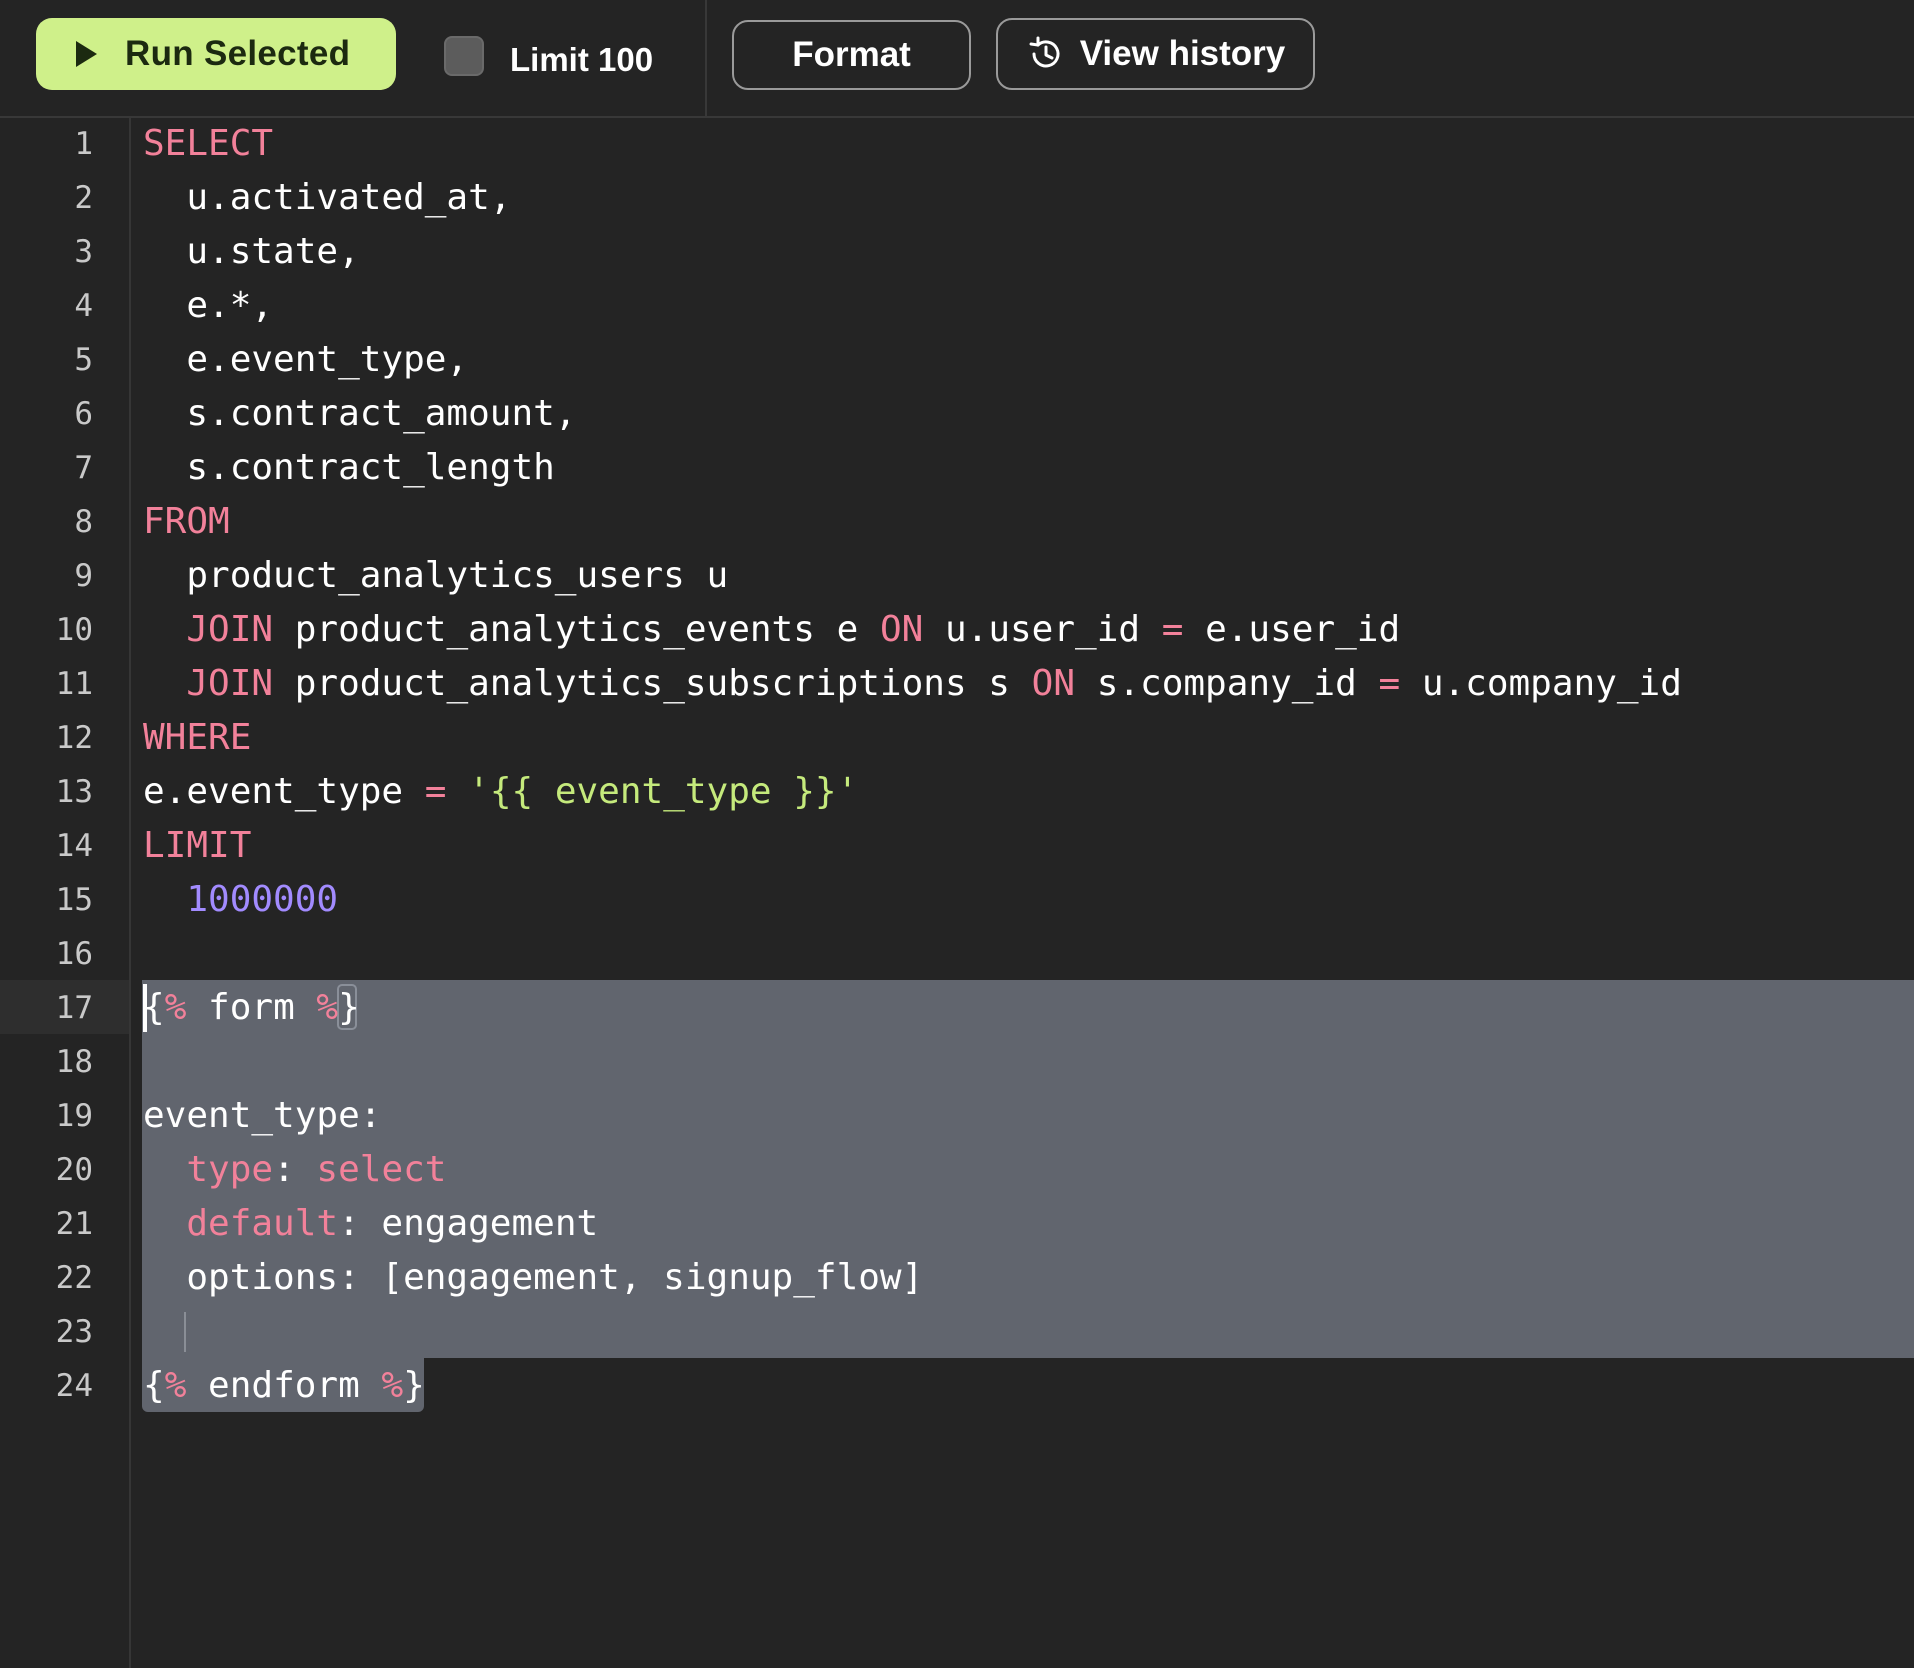 The height and width of the screenshot is (1668, 1914). Describe the element at coordinates (464, 56) in the screenshot. I see `limit-100-checkbox` at that location.